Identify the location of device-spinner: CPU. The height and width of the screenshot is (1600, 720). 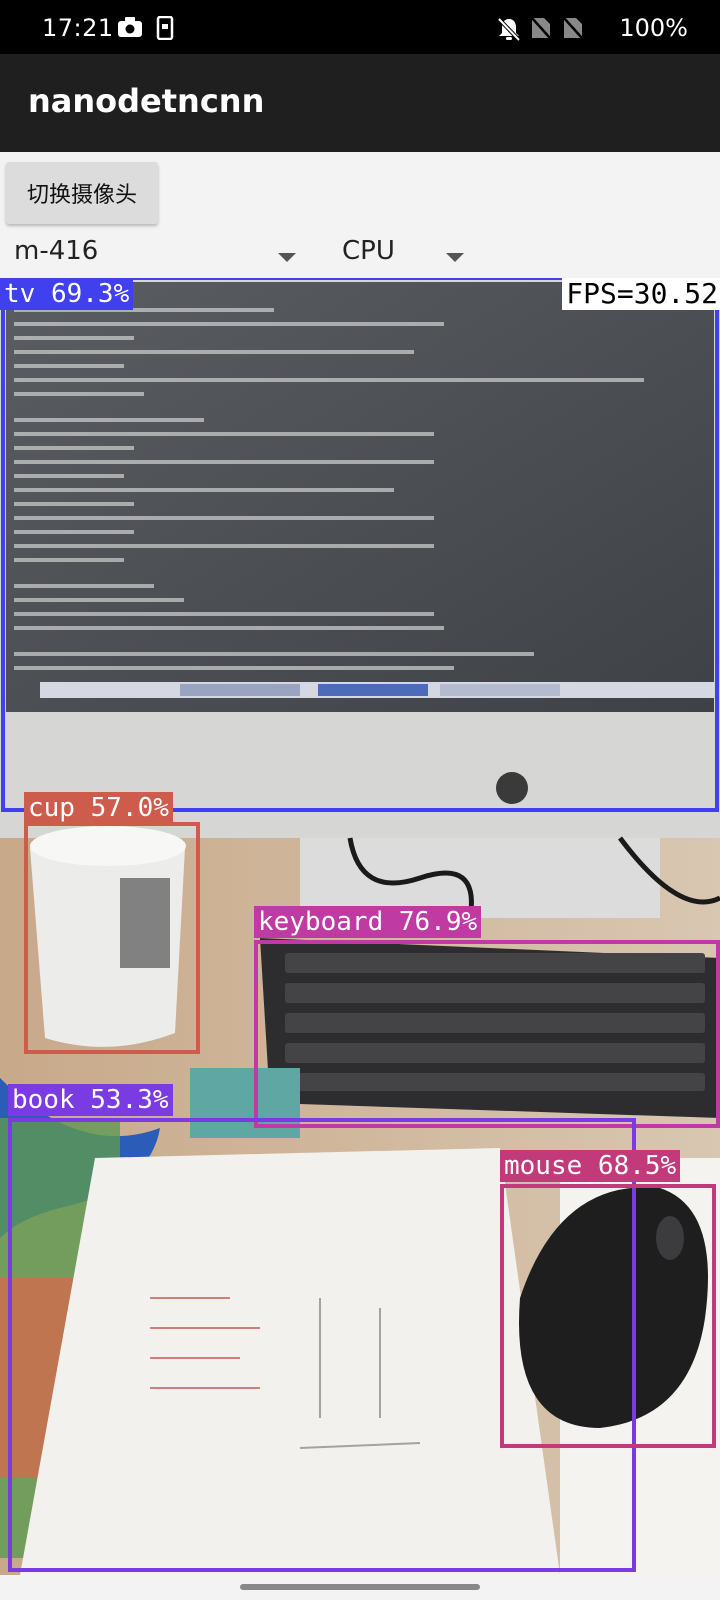
(404, 256).